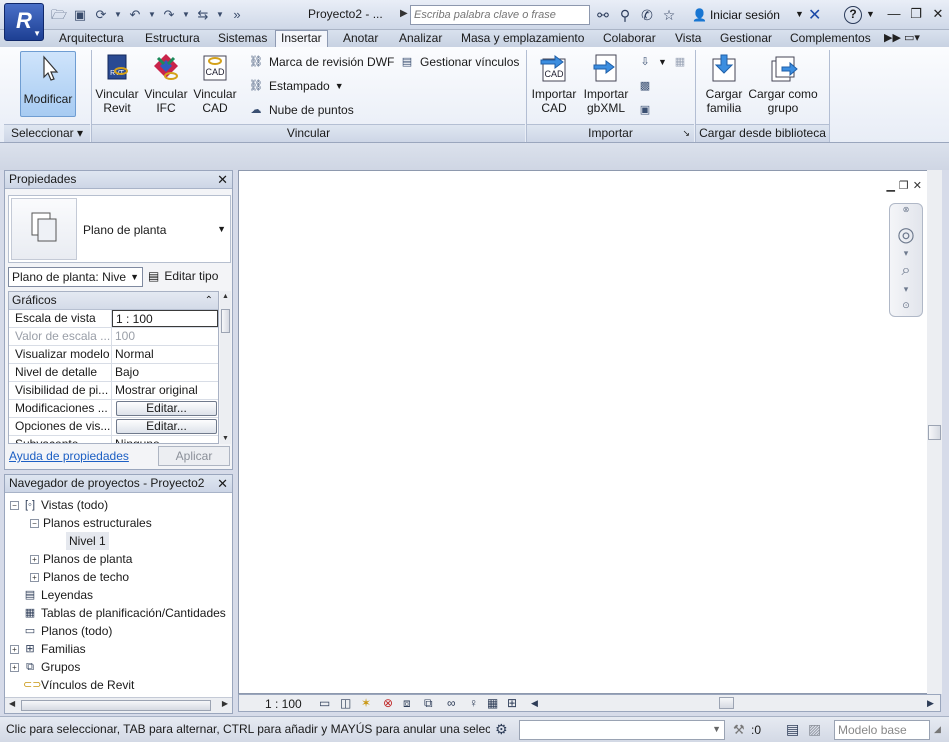 Image resolution: width=949 pixels, height=742 pixels. Describe the element at coordinates (215, 83) in the screenshot. I see `vincular-cad-button: CAD Vincular CAD` at that location.